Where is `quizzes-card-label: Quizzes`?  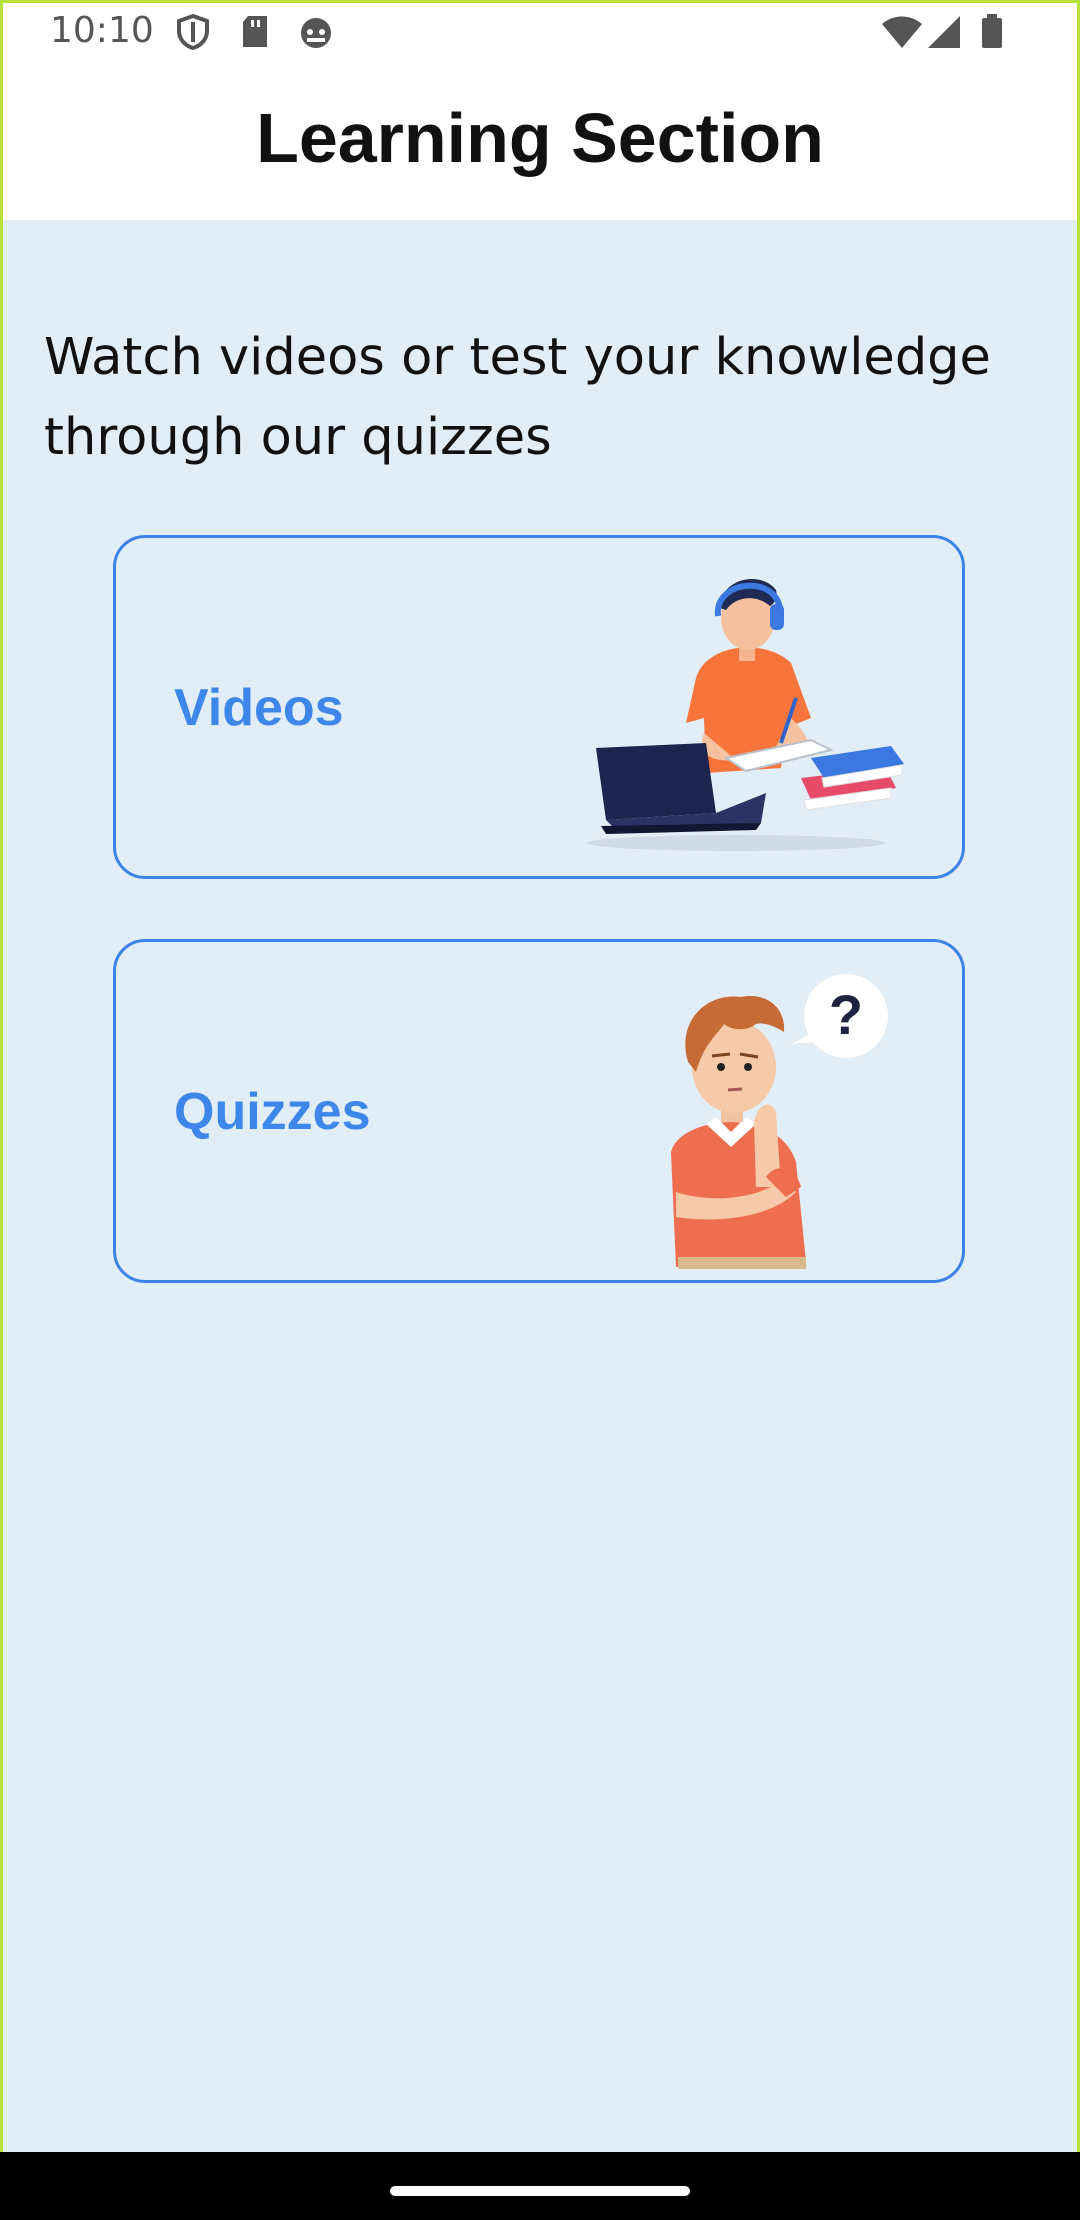 quizzes-card-label: Quizzes is located at coordinates (272, 1112).